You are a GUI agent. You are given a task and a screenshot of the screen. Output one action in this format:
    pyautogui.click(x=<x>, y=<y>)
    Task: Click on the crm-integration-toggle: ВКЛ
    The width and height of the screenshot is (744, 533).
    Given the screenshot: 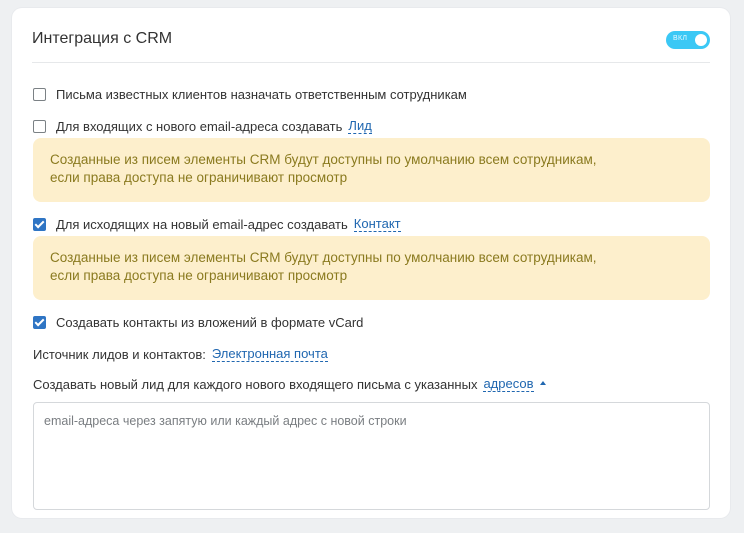 What is the action you would take?
    pyautogui.click(x=688, y=40)
    